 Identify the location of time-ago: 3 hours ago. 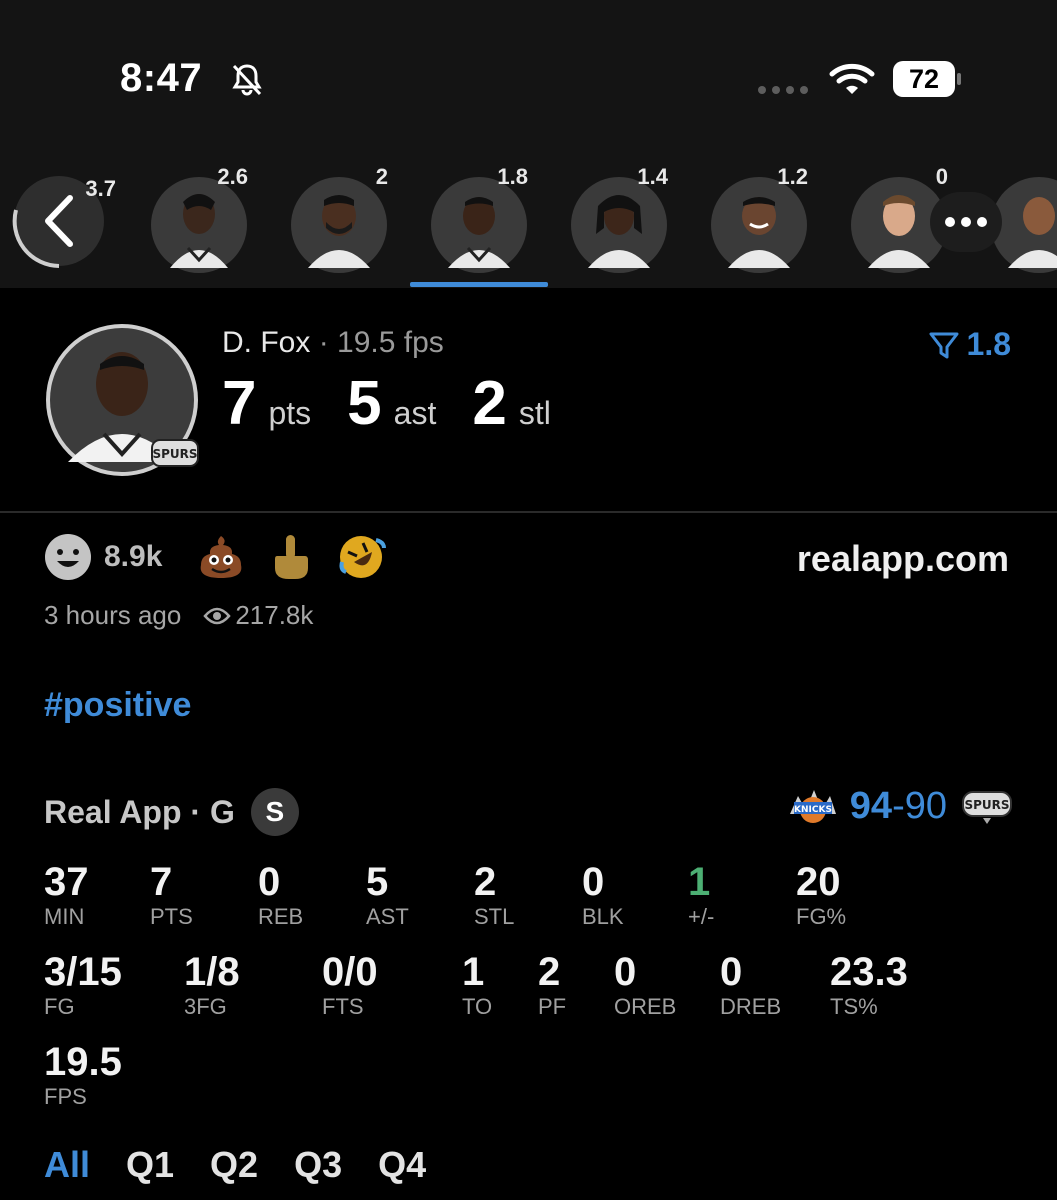
(113, 615).